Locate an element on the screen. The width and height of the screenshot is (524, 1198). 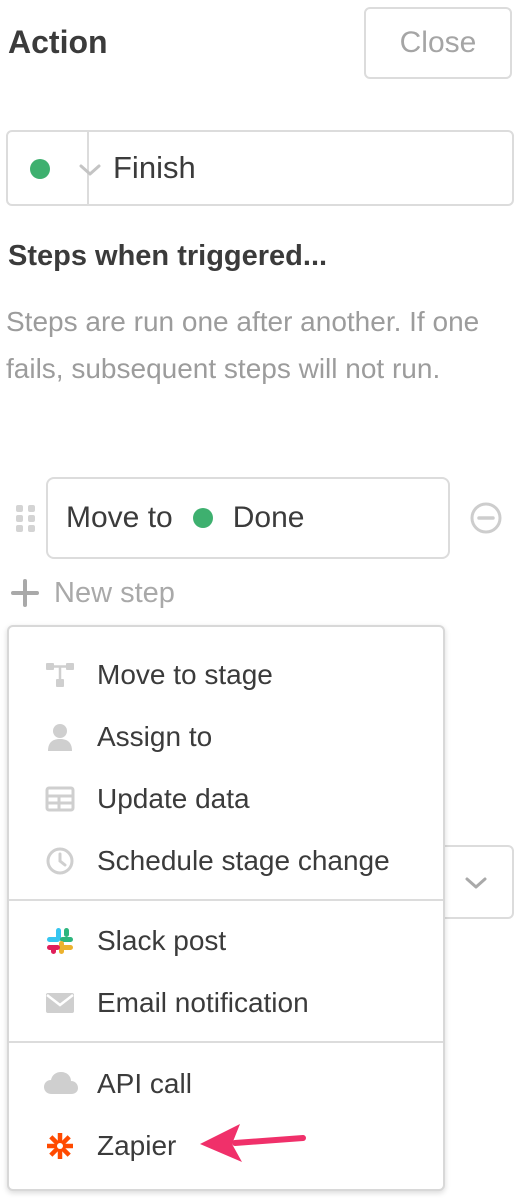
step-stage-name: Done is located at coordinates (268, 517).